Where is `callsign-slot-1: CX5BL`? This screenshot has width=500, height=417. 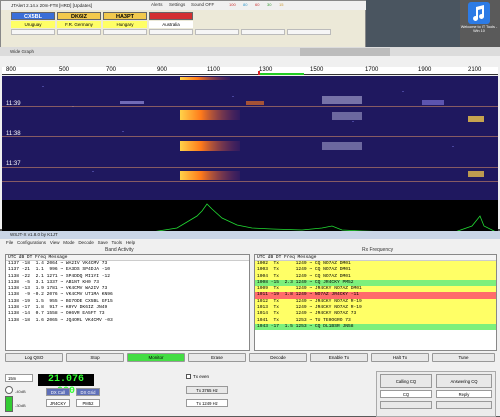
callsign-slot-1: CX5BL is located at coordinates (33, 16).